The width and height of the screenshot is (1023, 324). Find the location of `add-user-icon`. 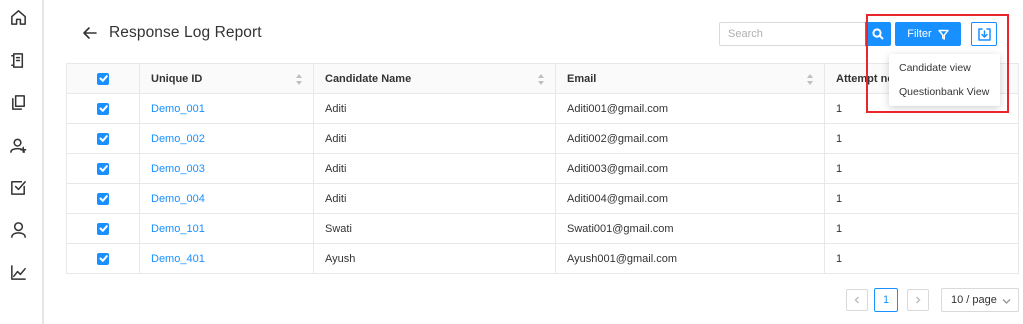

add-user-icon is located at coordinates (18, 145).